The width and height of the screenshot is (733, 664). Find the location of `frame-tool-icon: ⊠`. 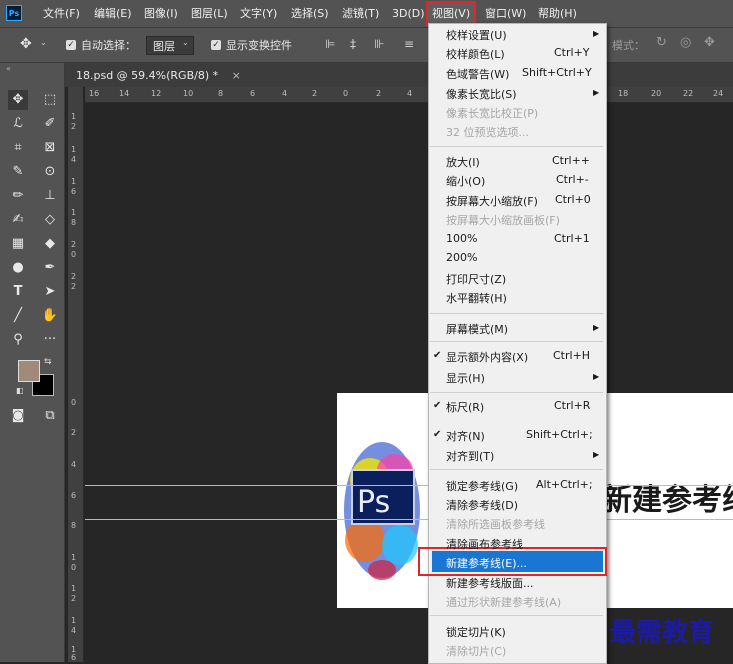

frame-tool-icon: ⊠ is located at coordinates (50, 148).